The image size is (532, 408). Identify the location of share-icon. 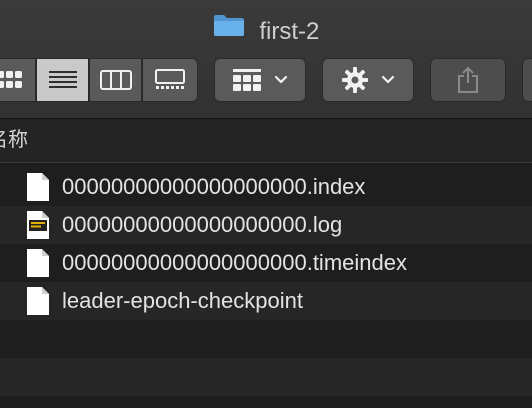
(468, 79).